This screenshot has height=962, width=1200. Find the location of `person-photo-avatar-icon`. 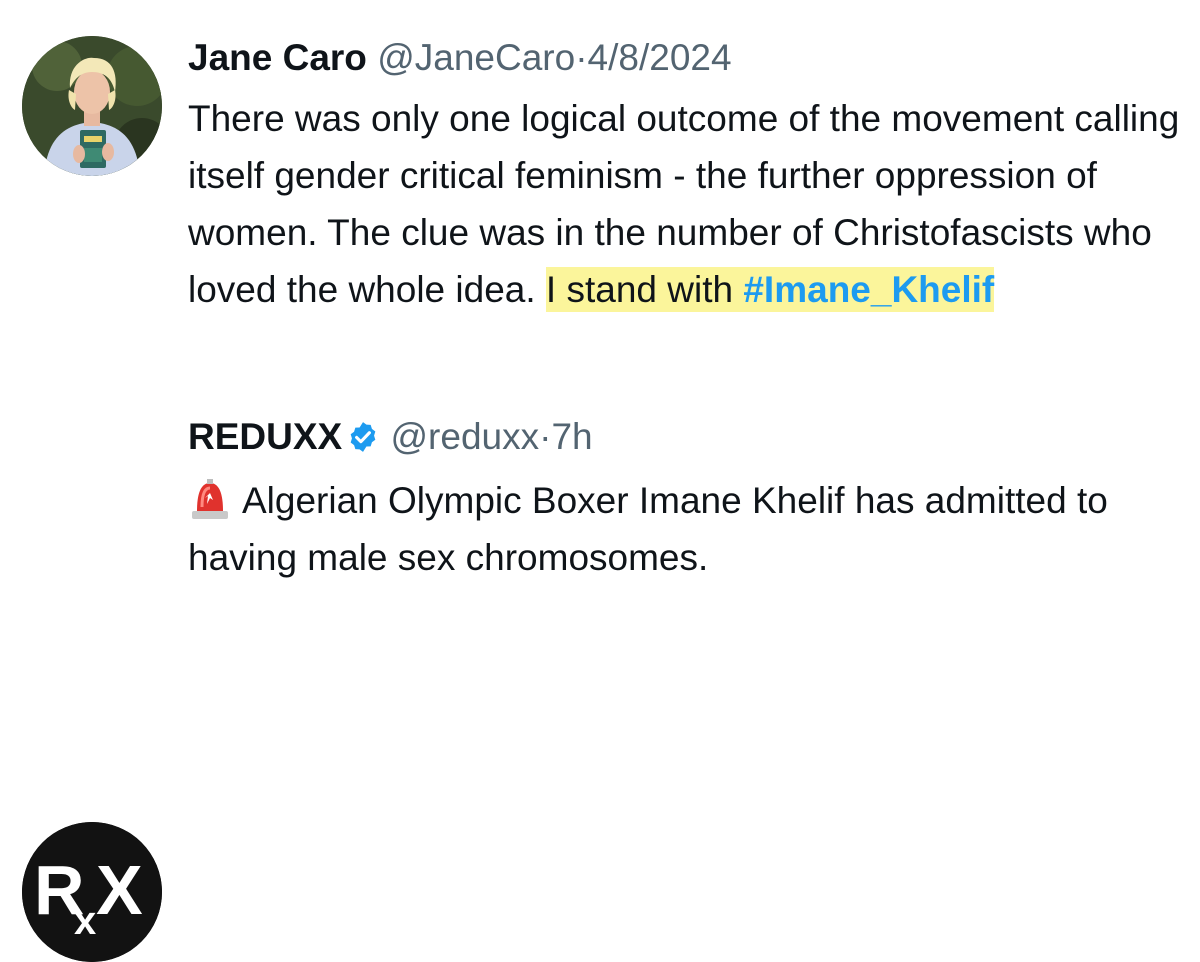

person-photo-avatar-icon is located at coordinates (92, 106).